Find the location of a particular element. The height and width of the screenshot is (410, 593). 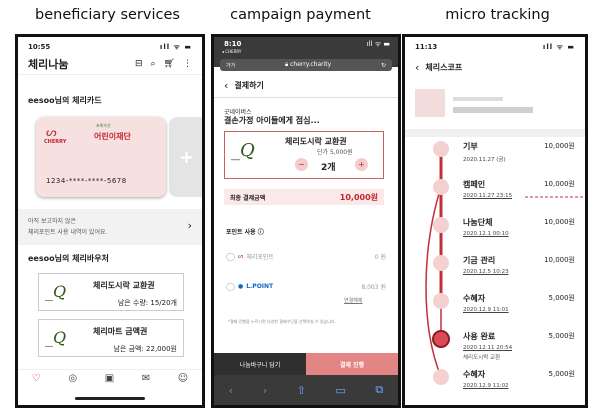

event-date: 2020.11.27 23:15 is located at coordinates (522, 196).